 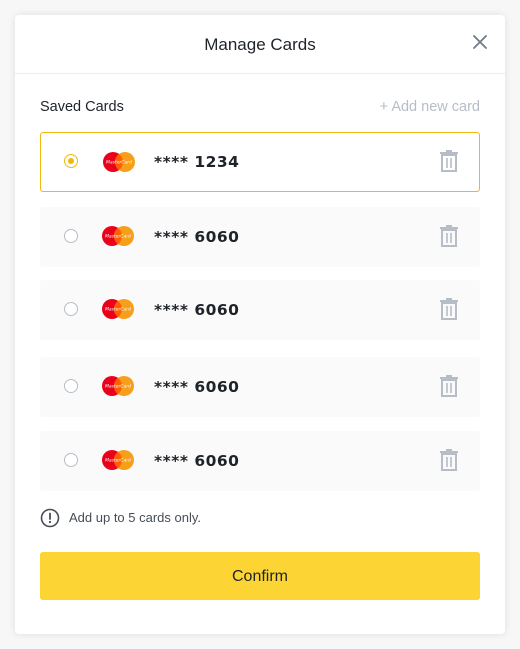 I want to click on close-icon, so click(x=480, y=42).